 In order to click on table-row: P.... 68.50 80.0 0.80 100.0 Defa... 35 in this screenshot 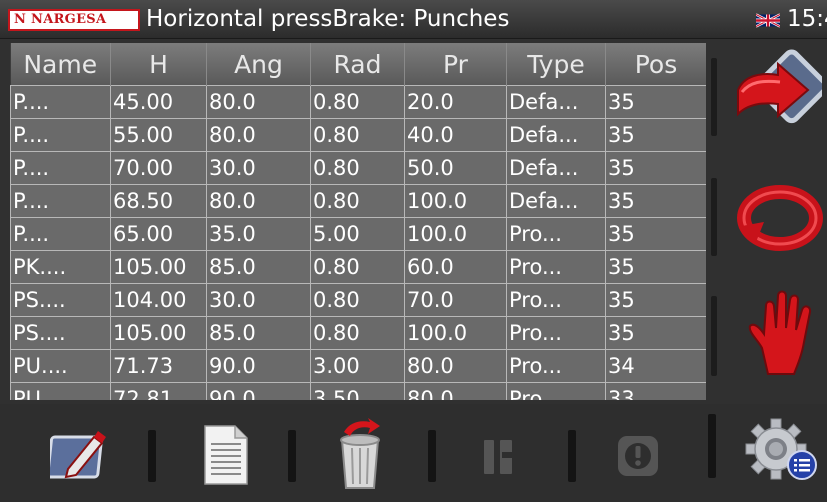, I will do `click(358, 201)`.